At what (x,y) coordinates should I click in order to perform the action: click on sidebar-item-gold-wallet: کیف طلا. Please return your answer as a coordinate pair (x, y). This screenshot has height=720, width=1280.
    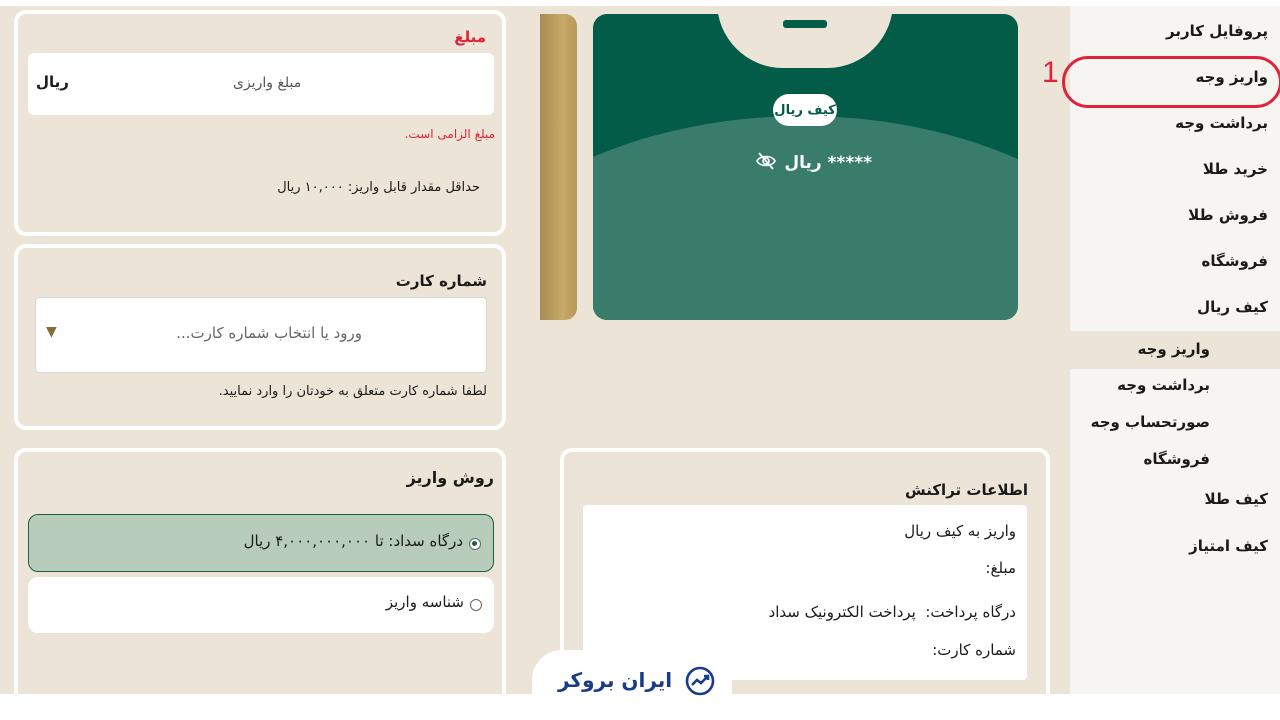
    Looking at the image, I should click on (1236, 499).